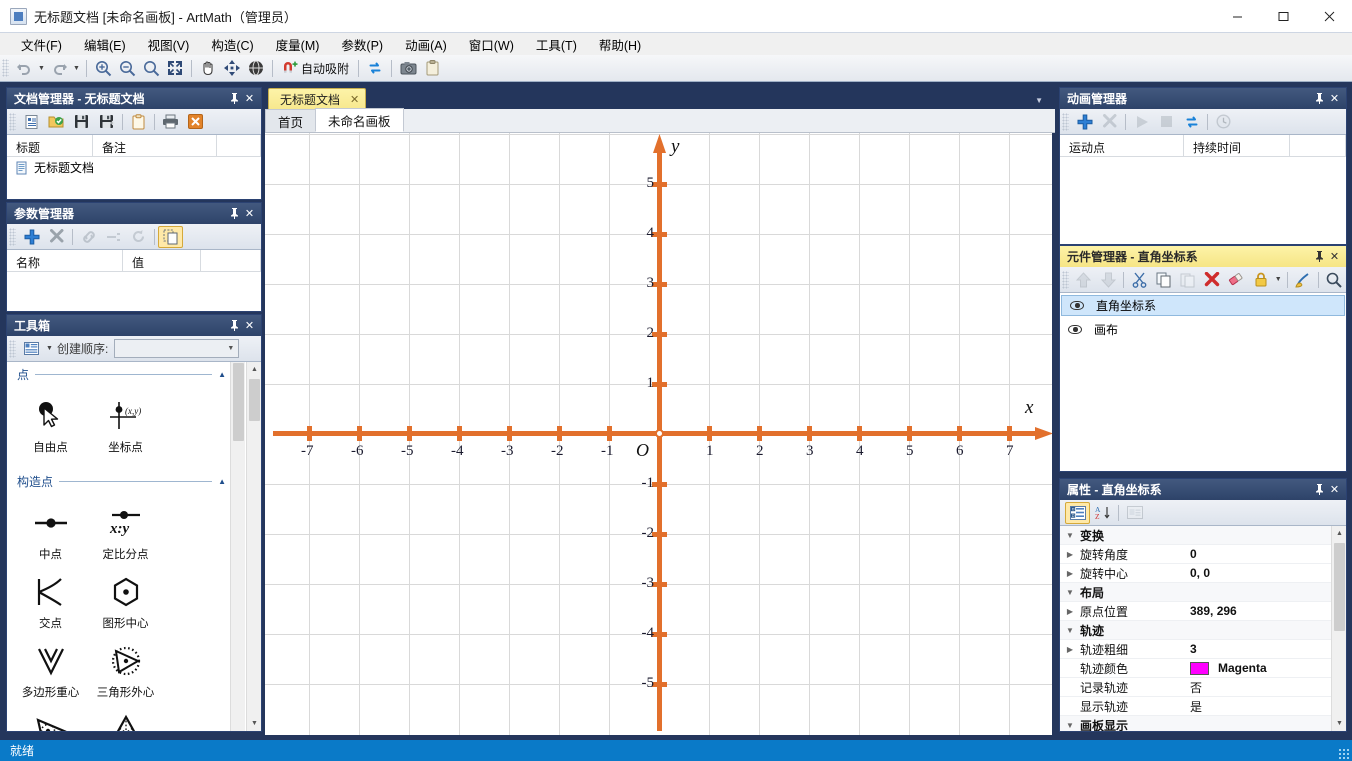 The height and width of the screenshot is (761, 1352). Describe the element at coordinates (24, 68) in the screenshot. I see `undo-icon` at that location.